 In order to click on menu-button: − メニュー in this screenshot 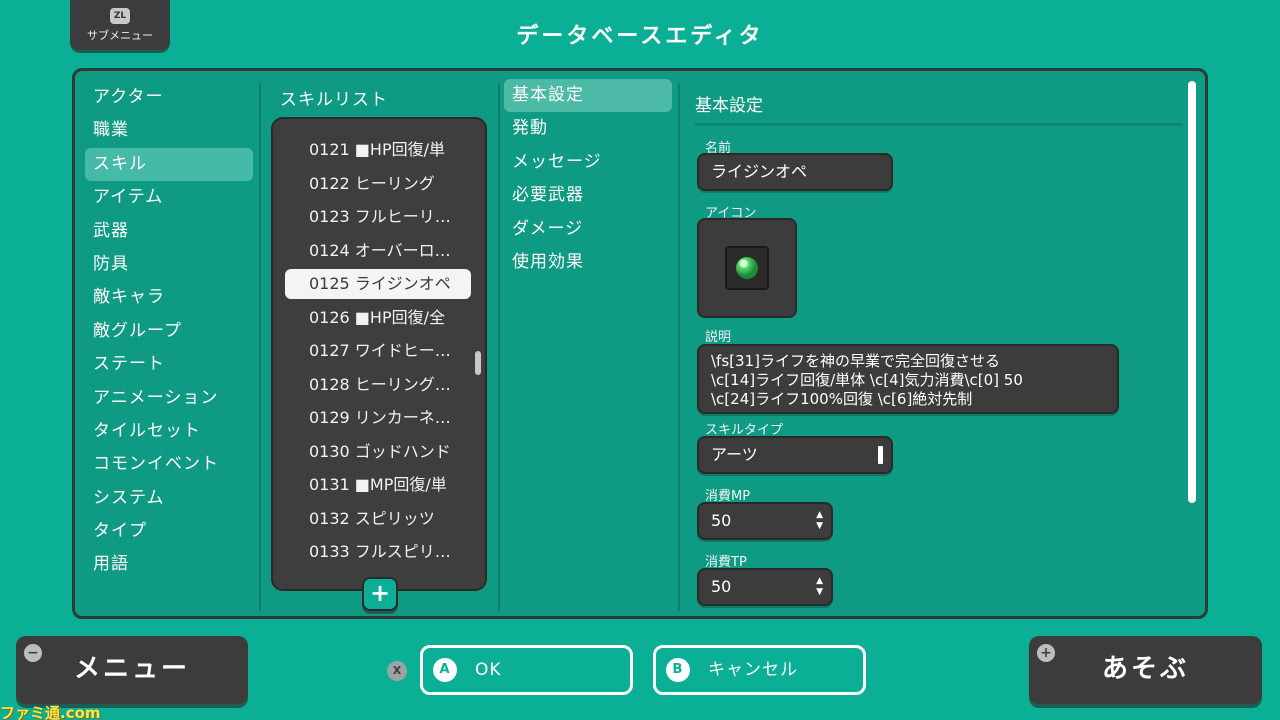, I will do `click(132, 670)`.